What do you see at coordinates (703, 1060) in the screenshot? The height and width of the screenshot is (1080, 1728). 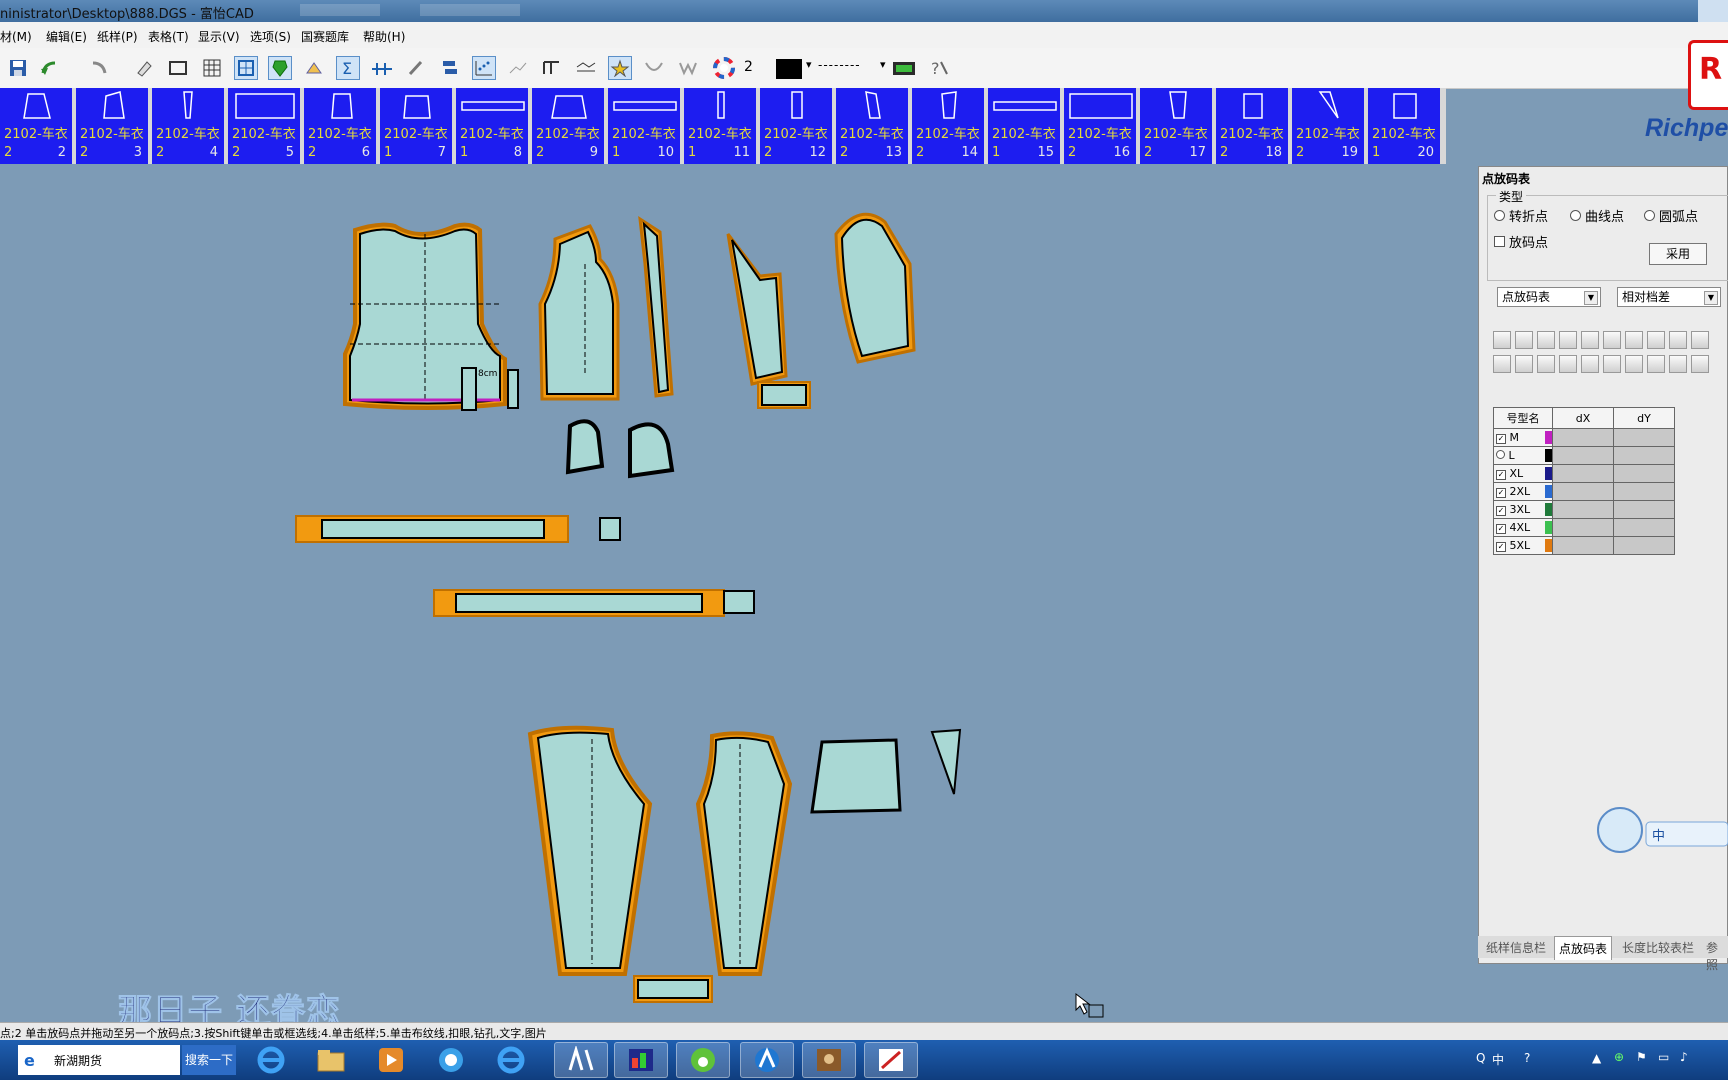 I see `music-app-icon` at bounding box center [703, 1060].